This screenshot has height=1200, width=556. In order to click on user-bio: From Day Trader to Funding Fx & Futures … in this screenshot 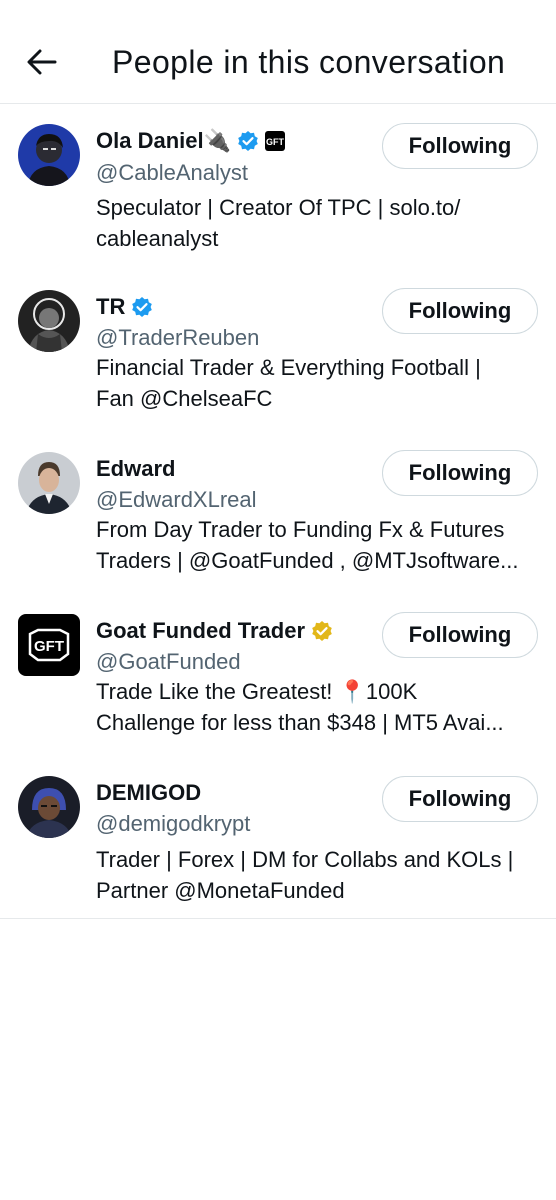, I will do `click(320, 545)`.